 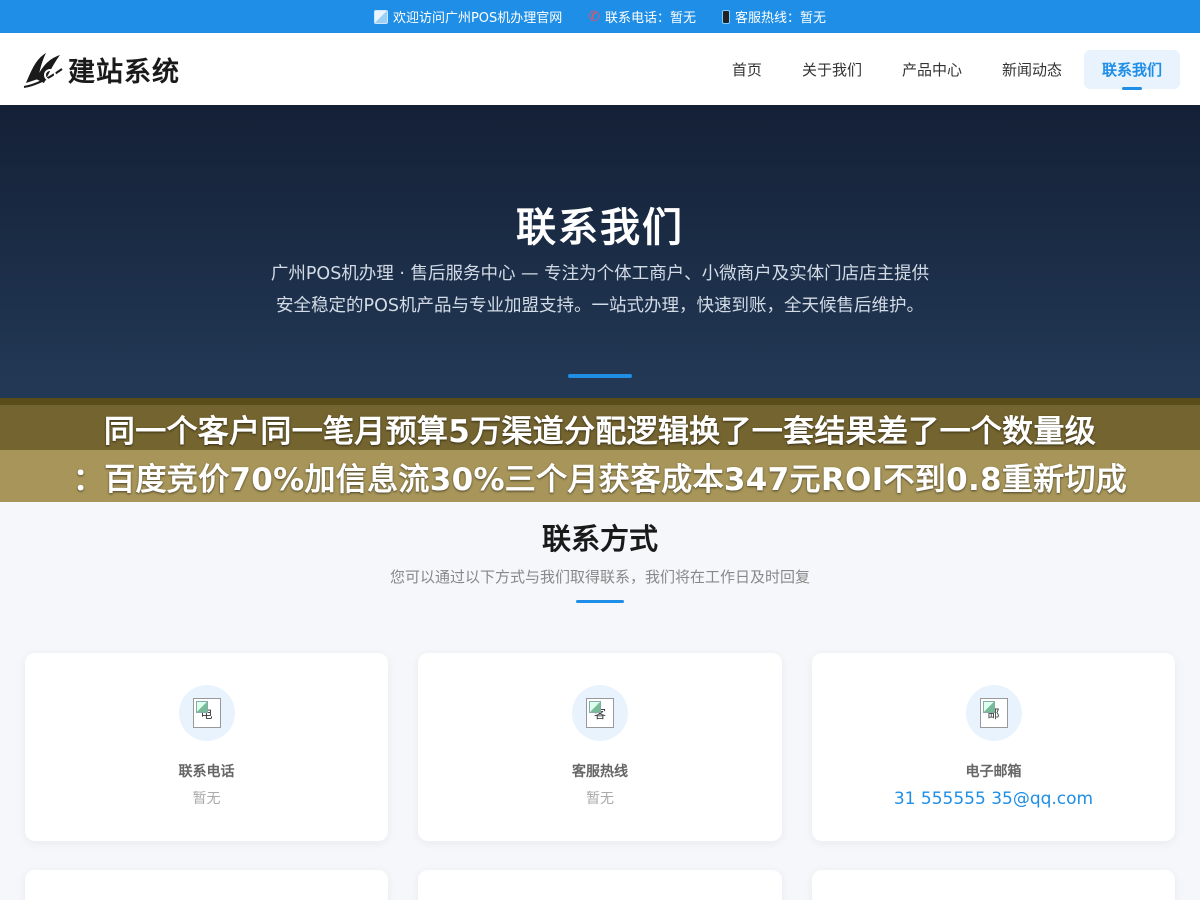 I want to click on nav-item-contact: 联系我们, so click(x=1131, y=69).